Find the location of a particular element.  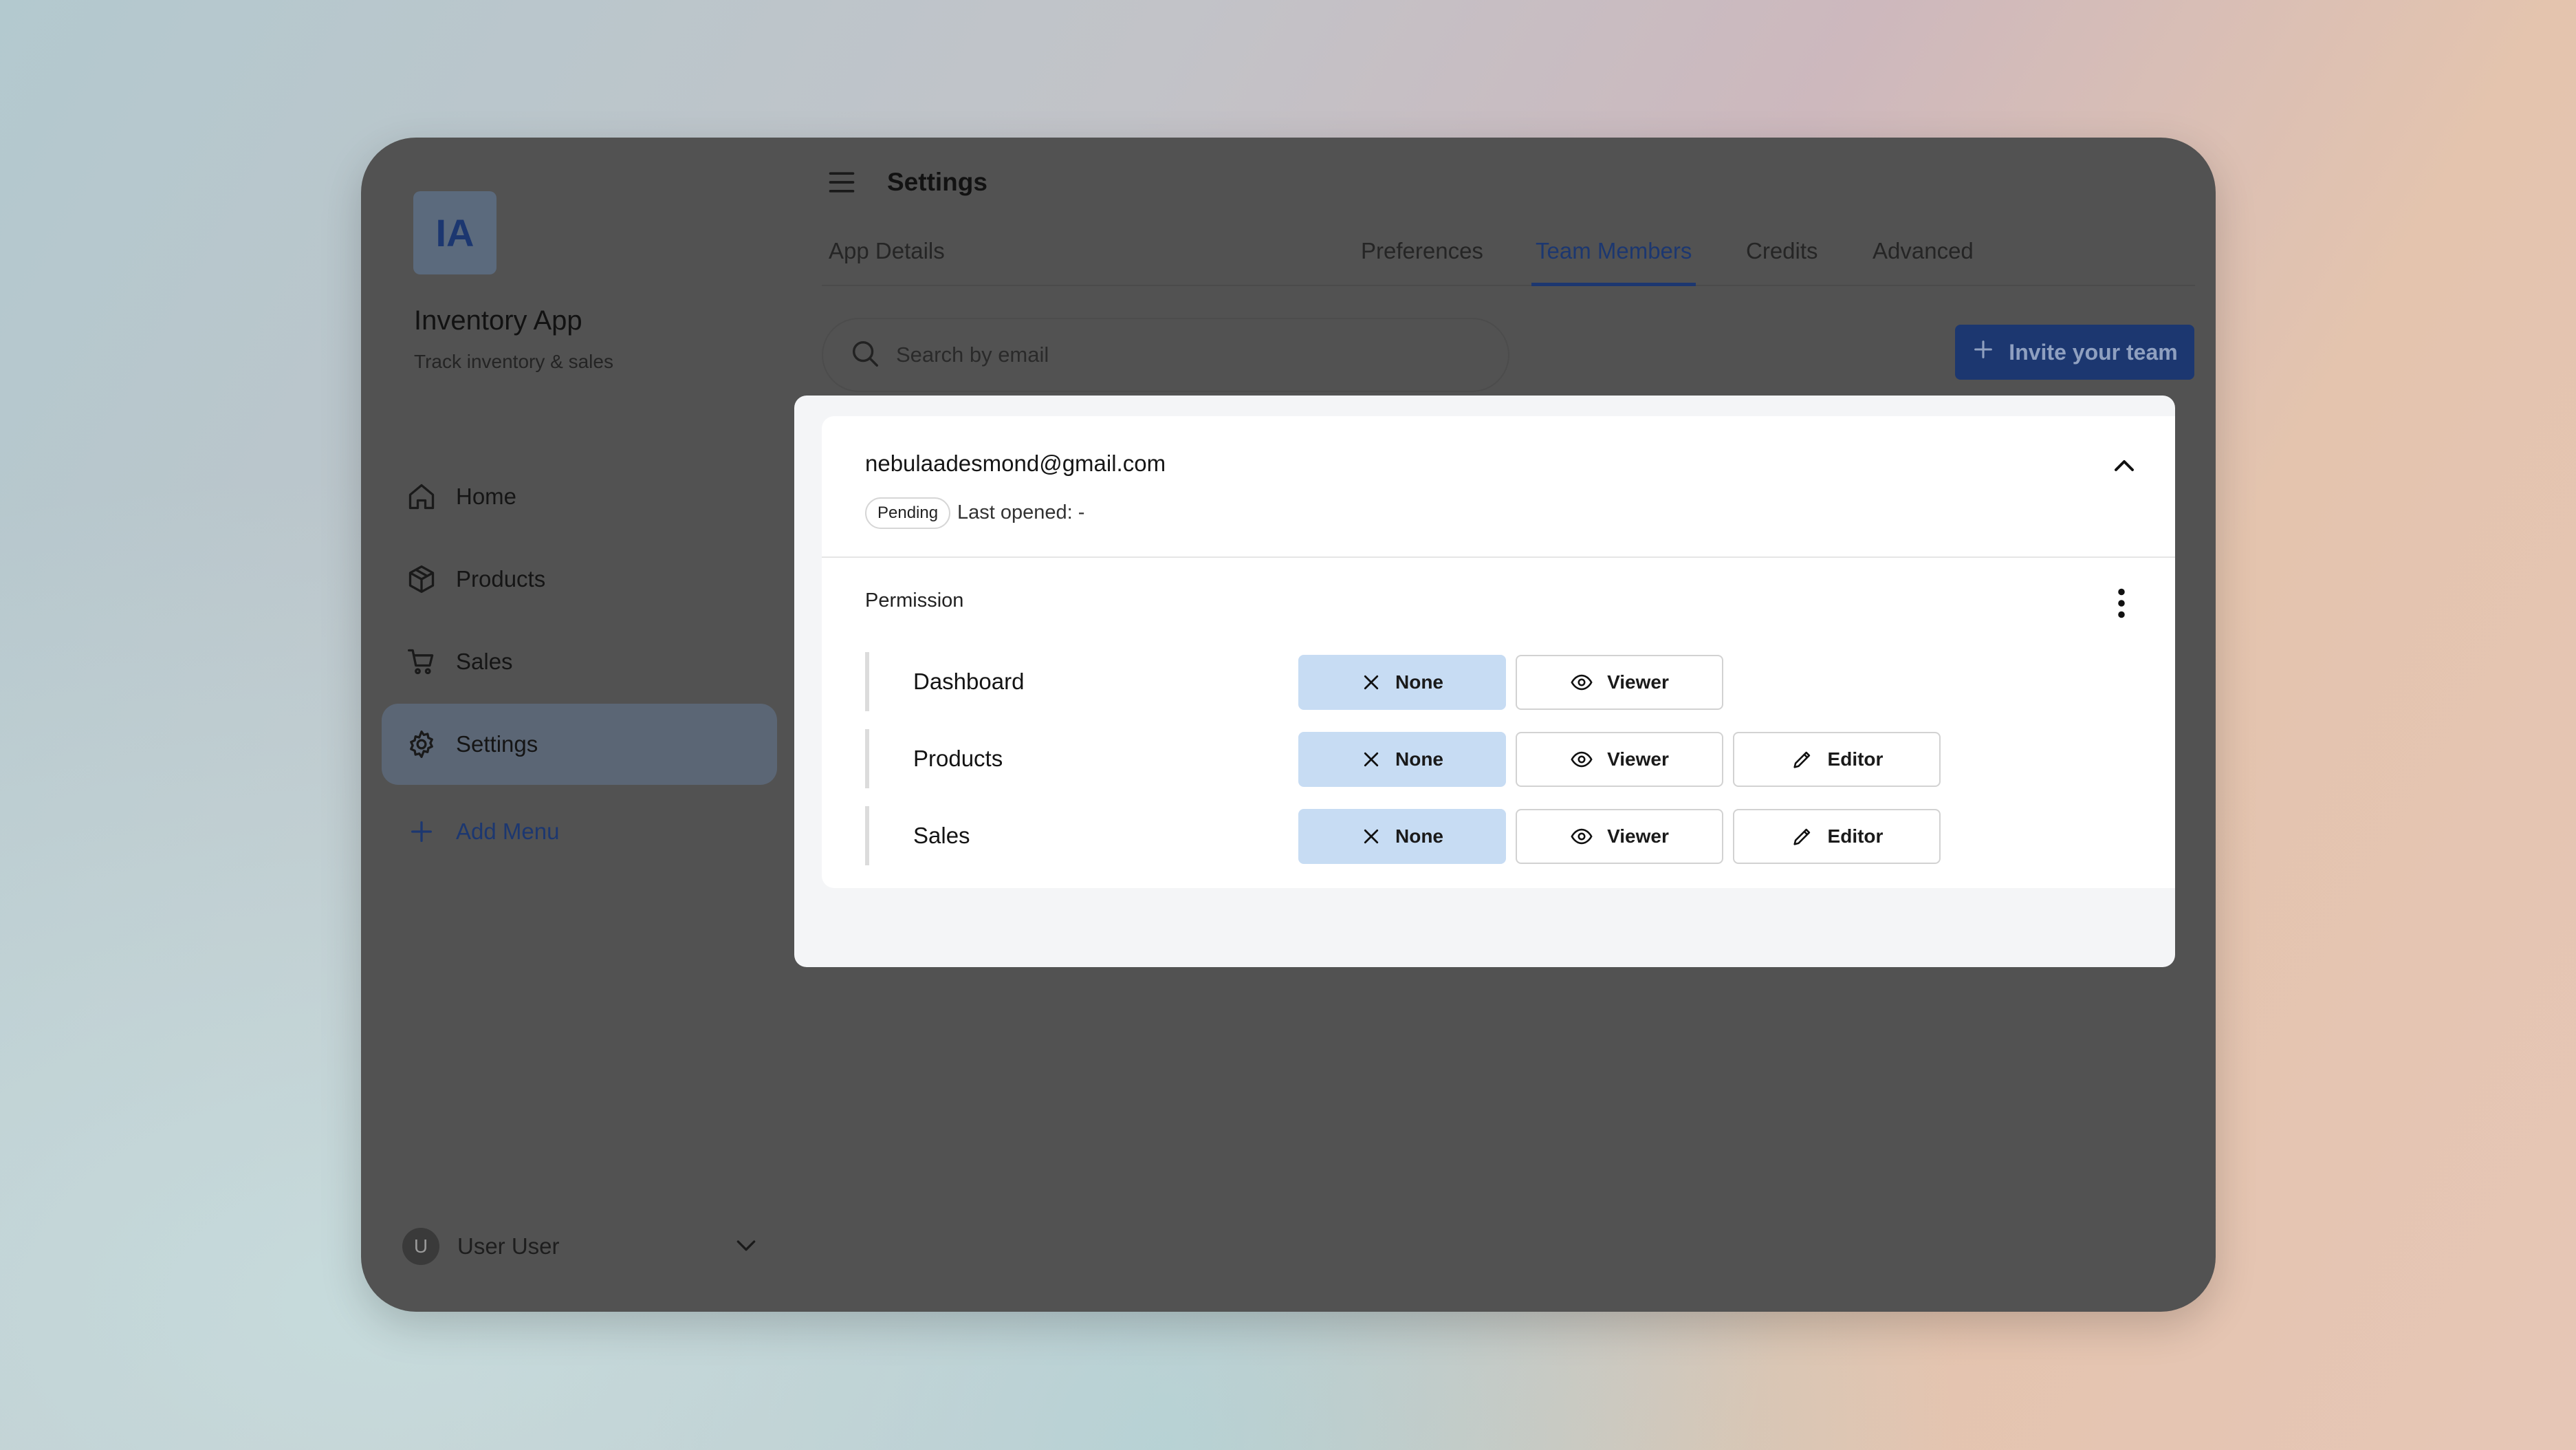

invite-team-button: Invite your team is located at coordinates (2074, 352).